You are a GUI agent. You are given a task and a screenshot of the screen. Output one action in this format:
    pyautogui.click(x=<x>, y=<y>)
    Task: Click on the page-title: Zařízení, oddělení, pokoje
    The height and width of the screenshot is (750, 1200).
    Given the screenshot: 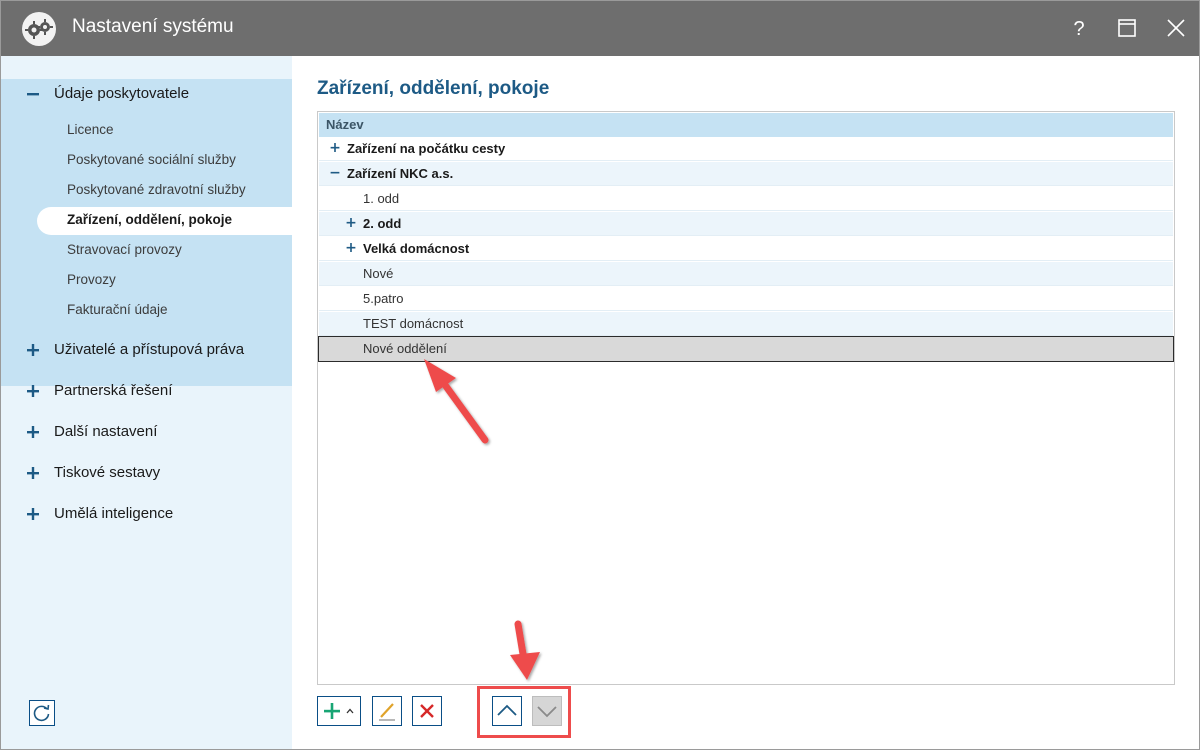 What is the action you would take?
    pyautogui.click(x=433, y=88)
    